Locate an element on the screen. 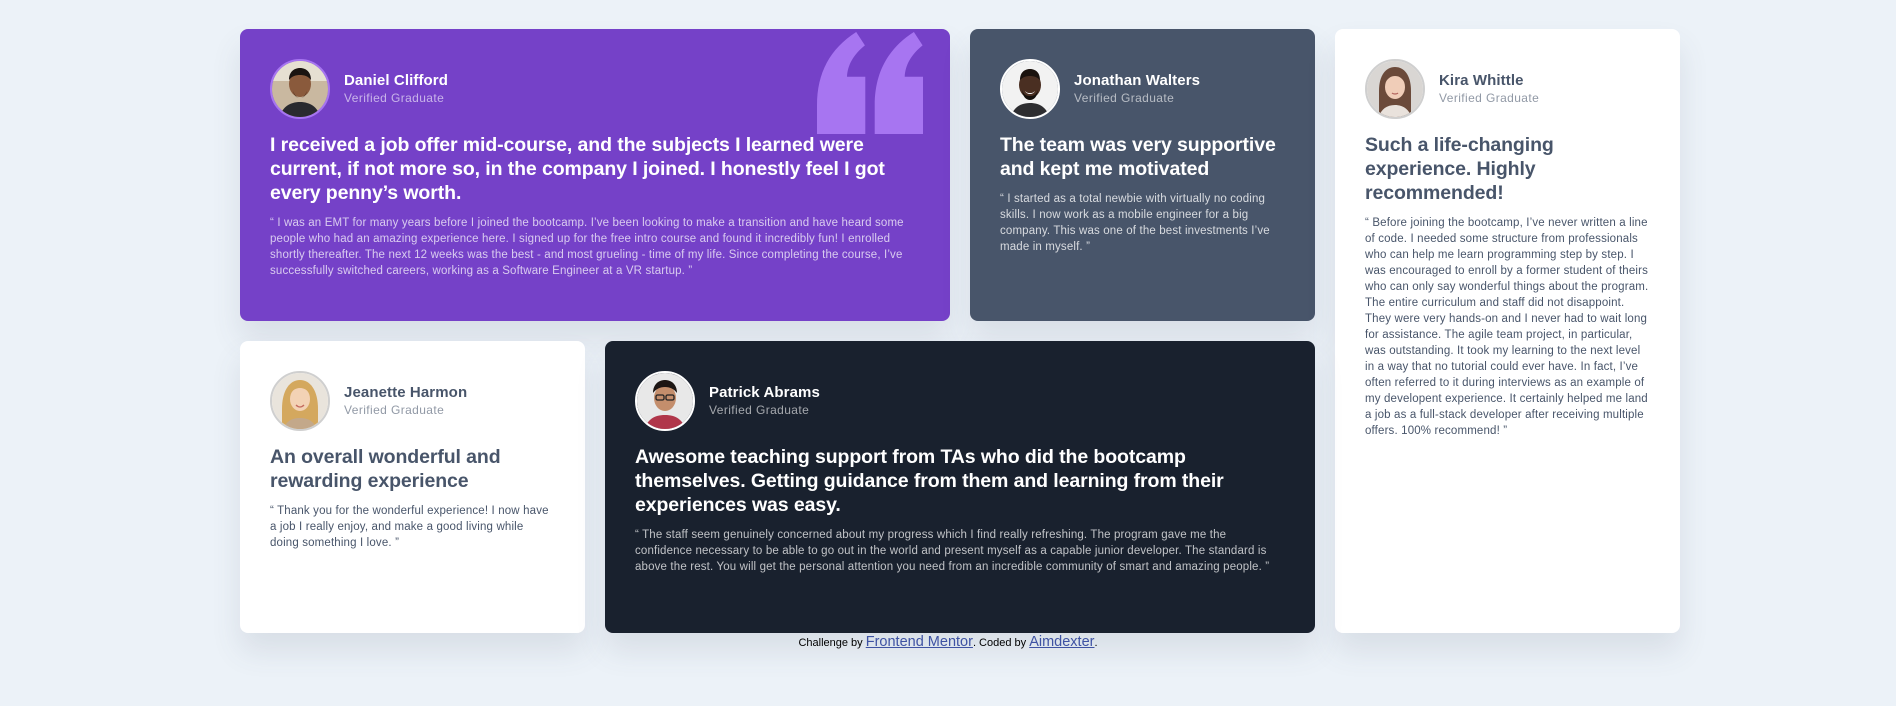 This screenshot has width=1896, height=706. jonathan-avatar-icon is located at coordinates (1030, 89).